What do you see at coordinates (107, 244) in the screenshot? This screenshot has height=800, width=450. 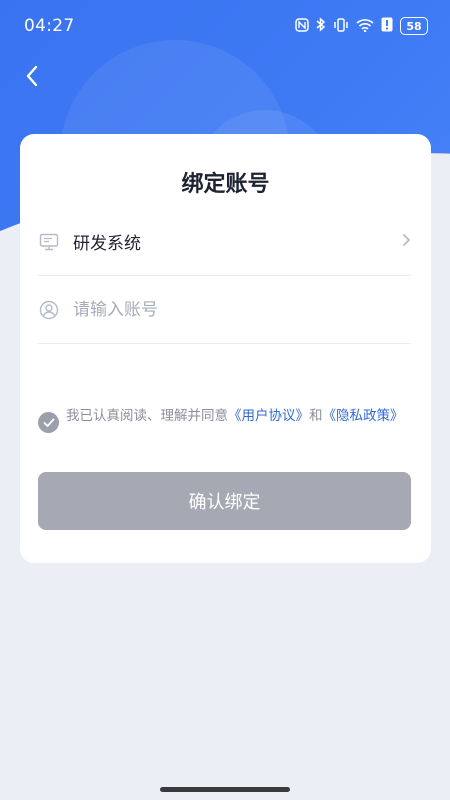 I see `system-value: 研发系统` at bounding box center [107, 244].